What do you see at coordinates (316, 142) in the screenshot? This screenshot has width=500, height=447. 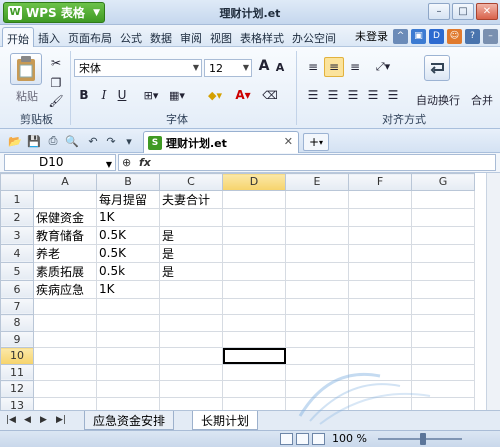 I see `new-tab-button: + ▾` at bounding box center [316, 142].